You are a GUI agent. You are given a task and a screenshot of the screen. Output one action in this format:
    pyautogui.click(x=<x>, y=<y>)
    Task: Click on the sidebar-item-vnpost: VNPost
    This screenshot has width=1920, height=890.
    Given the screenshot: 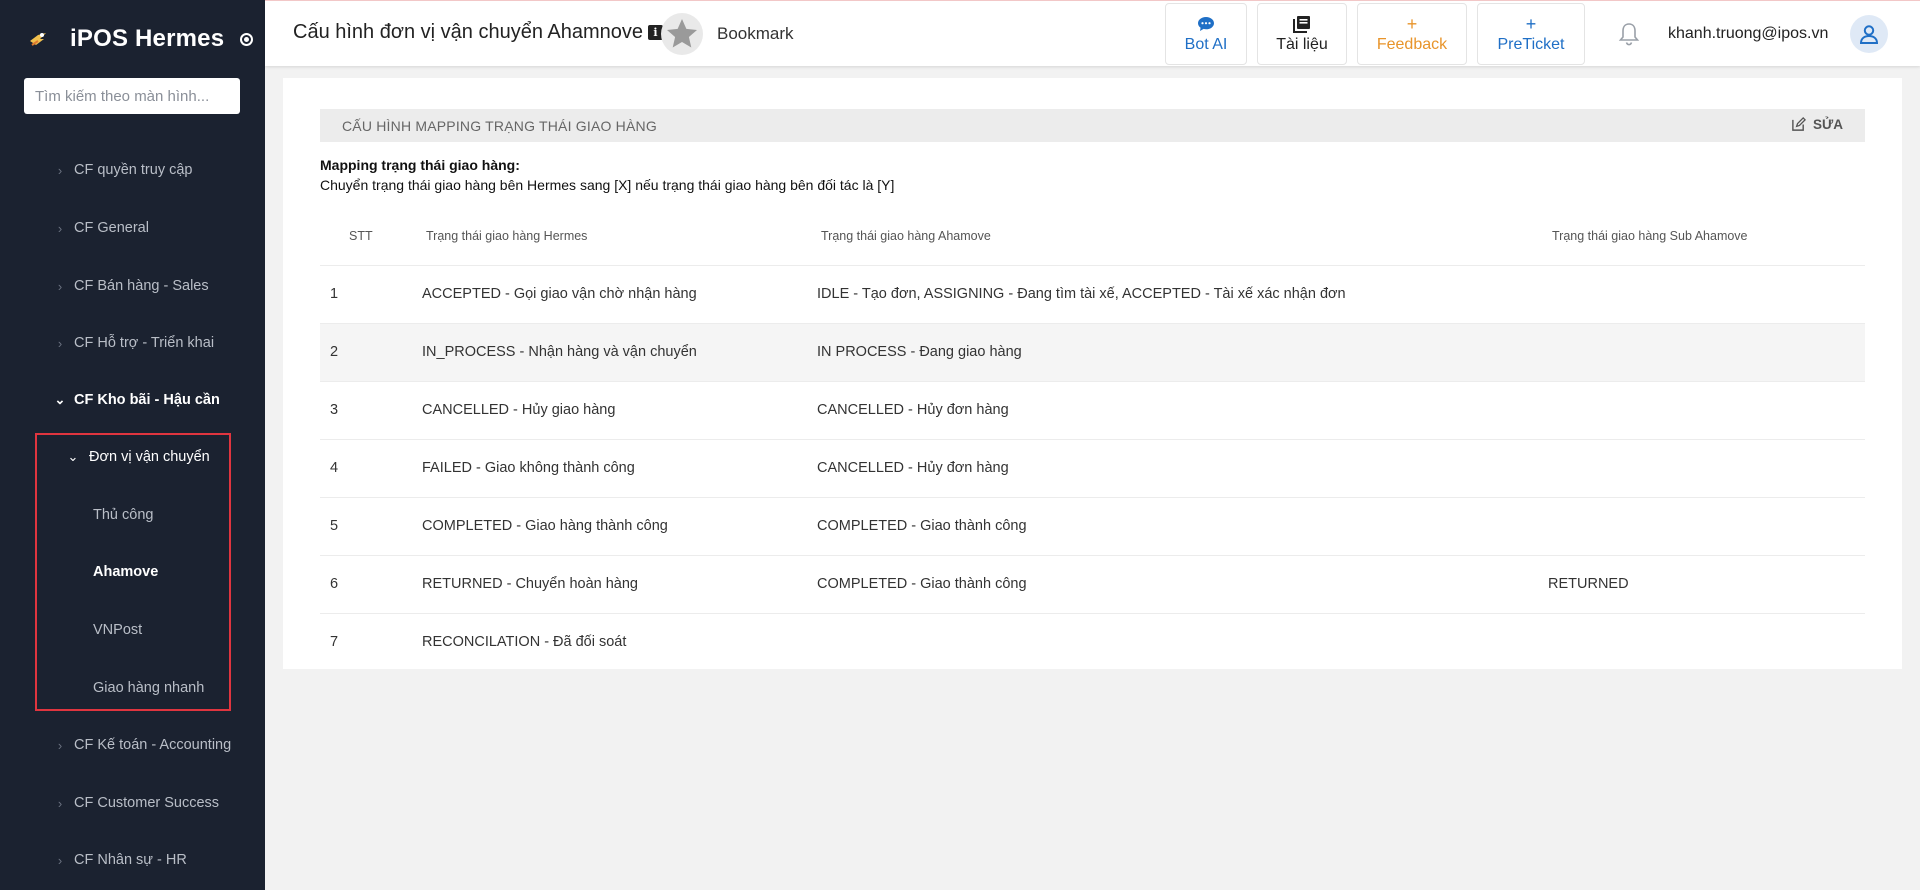 What is the action you would take?
    pyautogui.click(x=132, y=630)
    